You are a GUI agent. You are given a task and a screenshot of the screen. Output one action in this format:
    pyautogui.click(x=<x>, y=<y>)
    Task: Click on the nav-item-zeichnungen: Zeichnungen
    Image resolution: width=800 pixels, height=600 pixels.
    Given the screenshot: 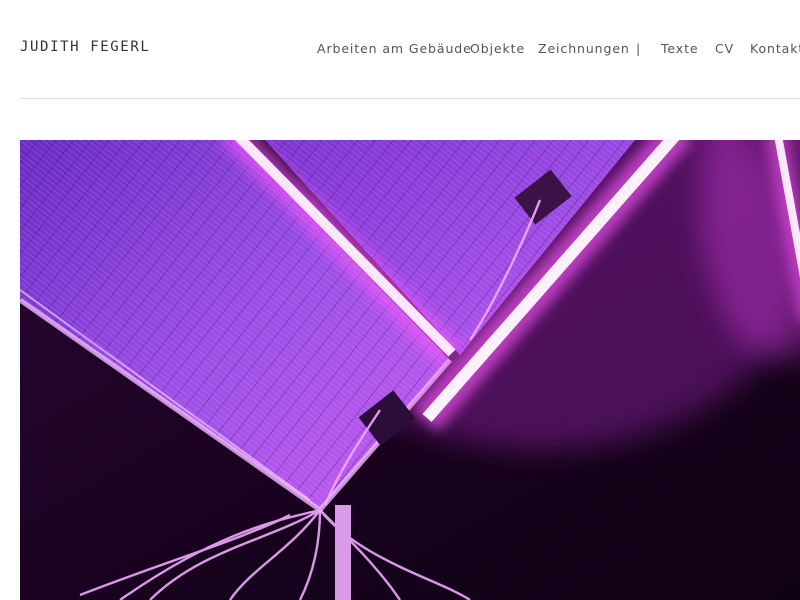 What is the action you would take?
    pyautogui.click(x=584, y=48)
    